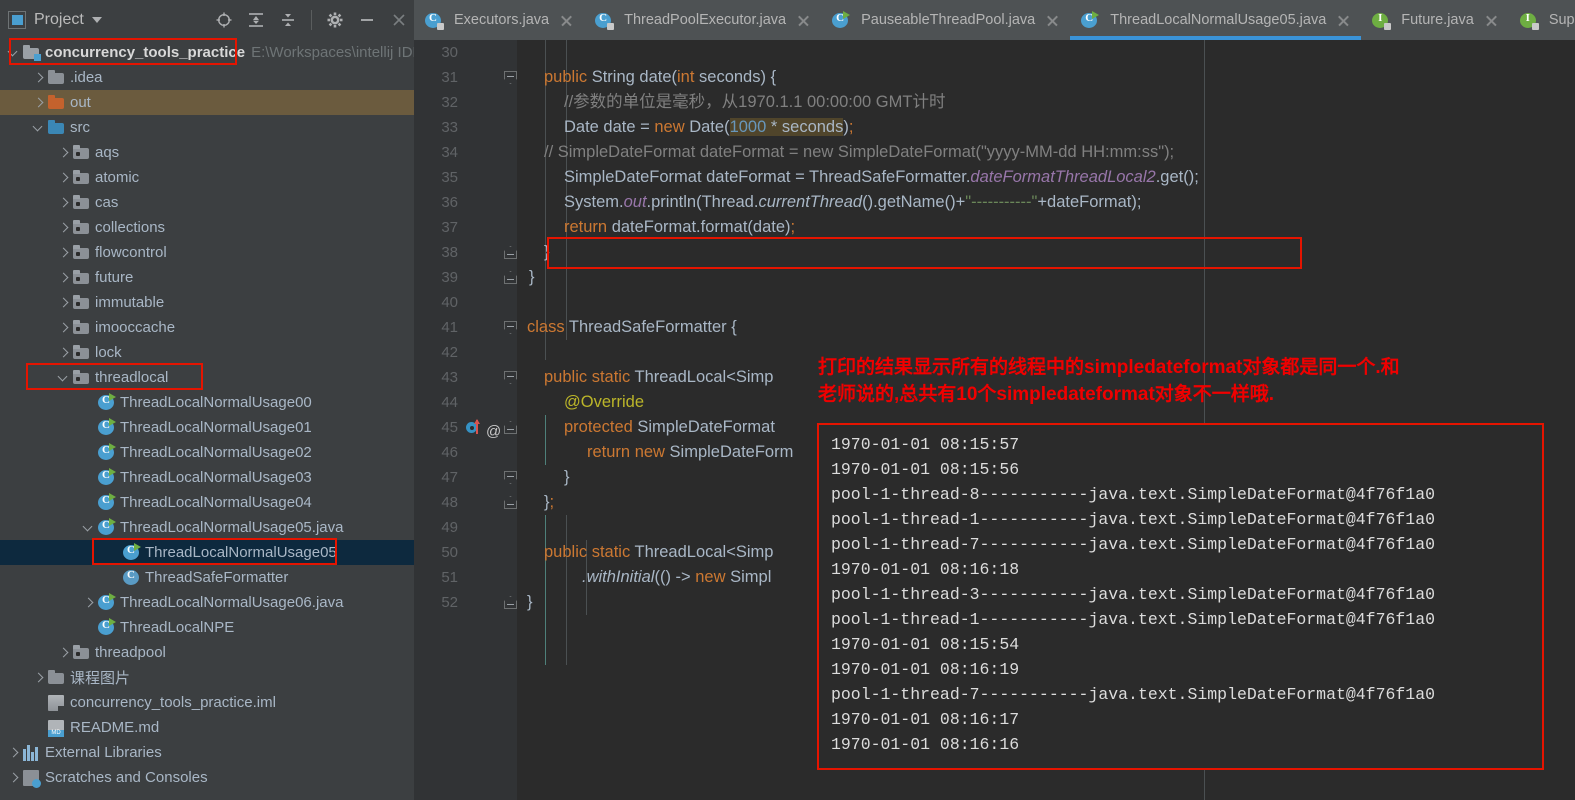 The image size is (1575, 800). I want to click on tree-node-label: atomic, so click(117, 177).